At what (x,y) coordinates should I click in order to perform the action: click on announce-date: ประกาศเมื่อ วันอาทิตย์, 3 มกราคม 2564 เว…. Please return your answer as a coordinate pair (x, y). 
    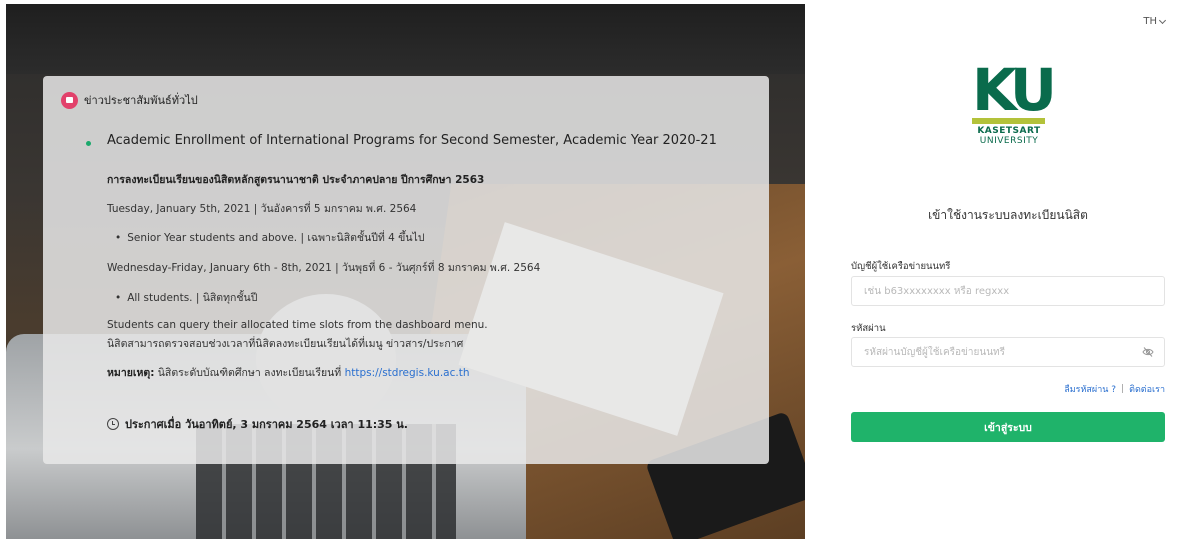
    Looking at the image, I should click on (257, 424).